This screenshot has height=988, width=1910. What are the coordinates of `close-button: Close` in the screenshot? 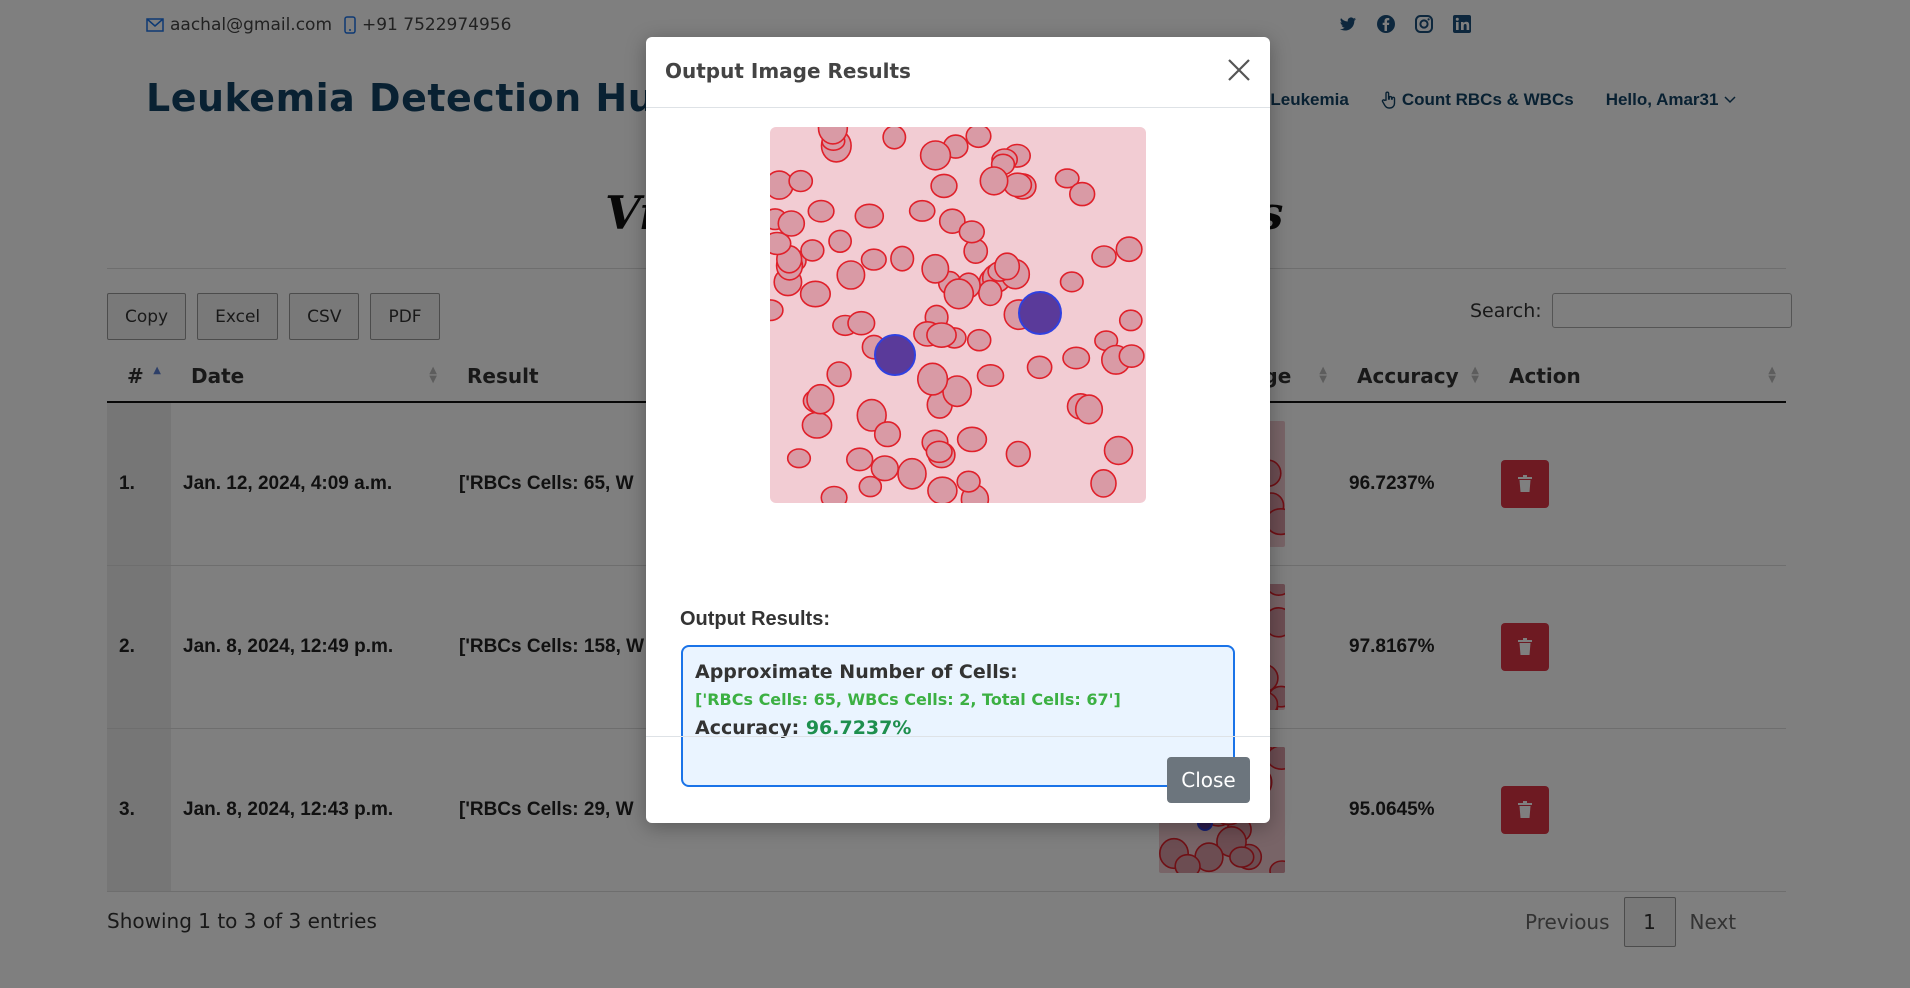 It's located at (1208, 780).